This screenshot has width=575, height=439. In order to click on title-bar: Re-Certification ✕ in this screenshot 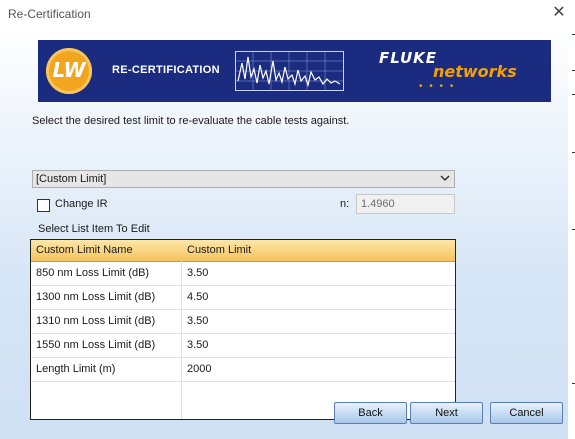, I will do `click(287, 14)`.